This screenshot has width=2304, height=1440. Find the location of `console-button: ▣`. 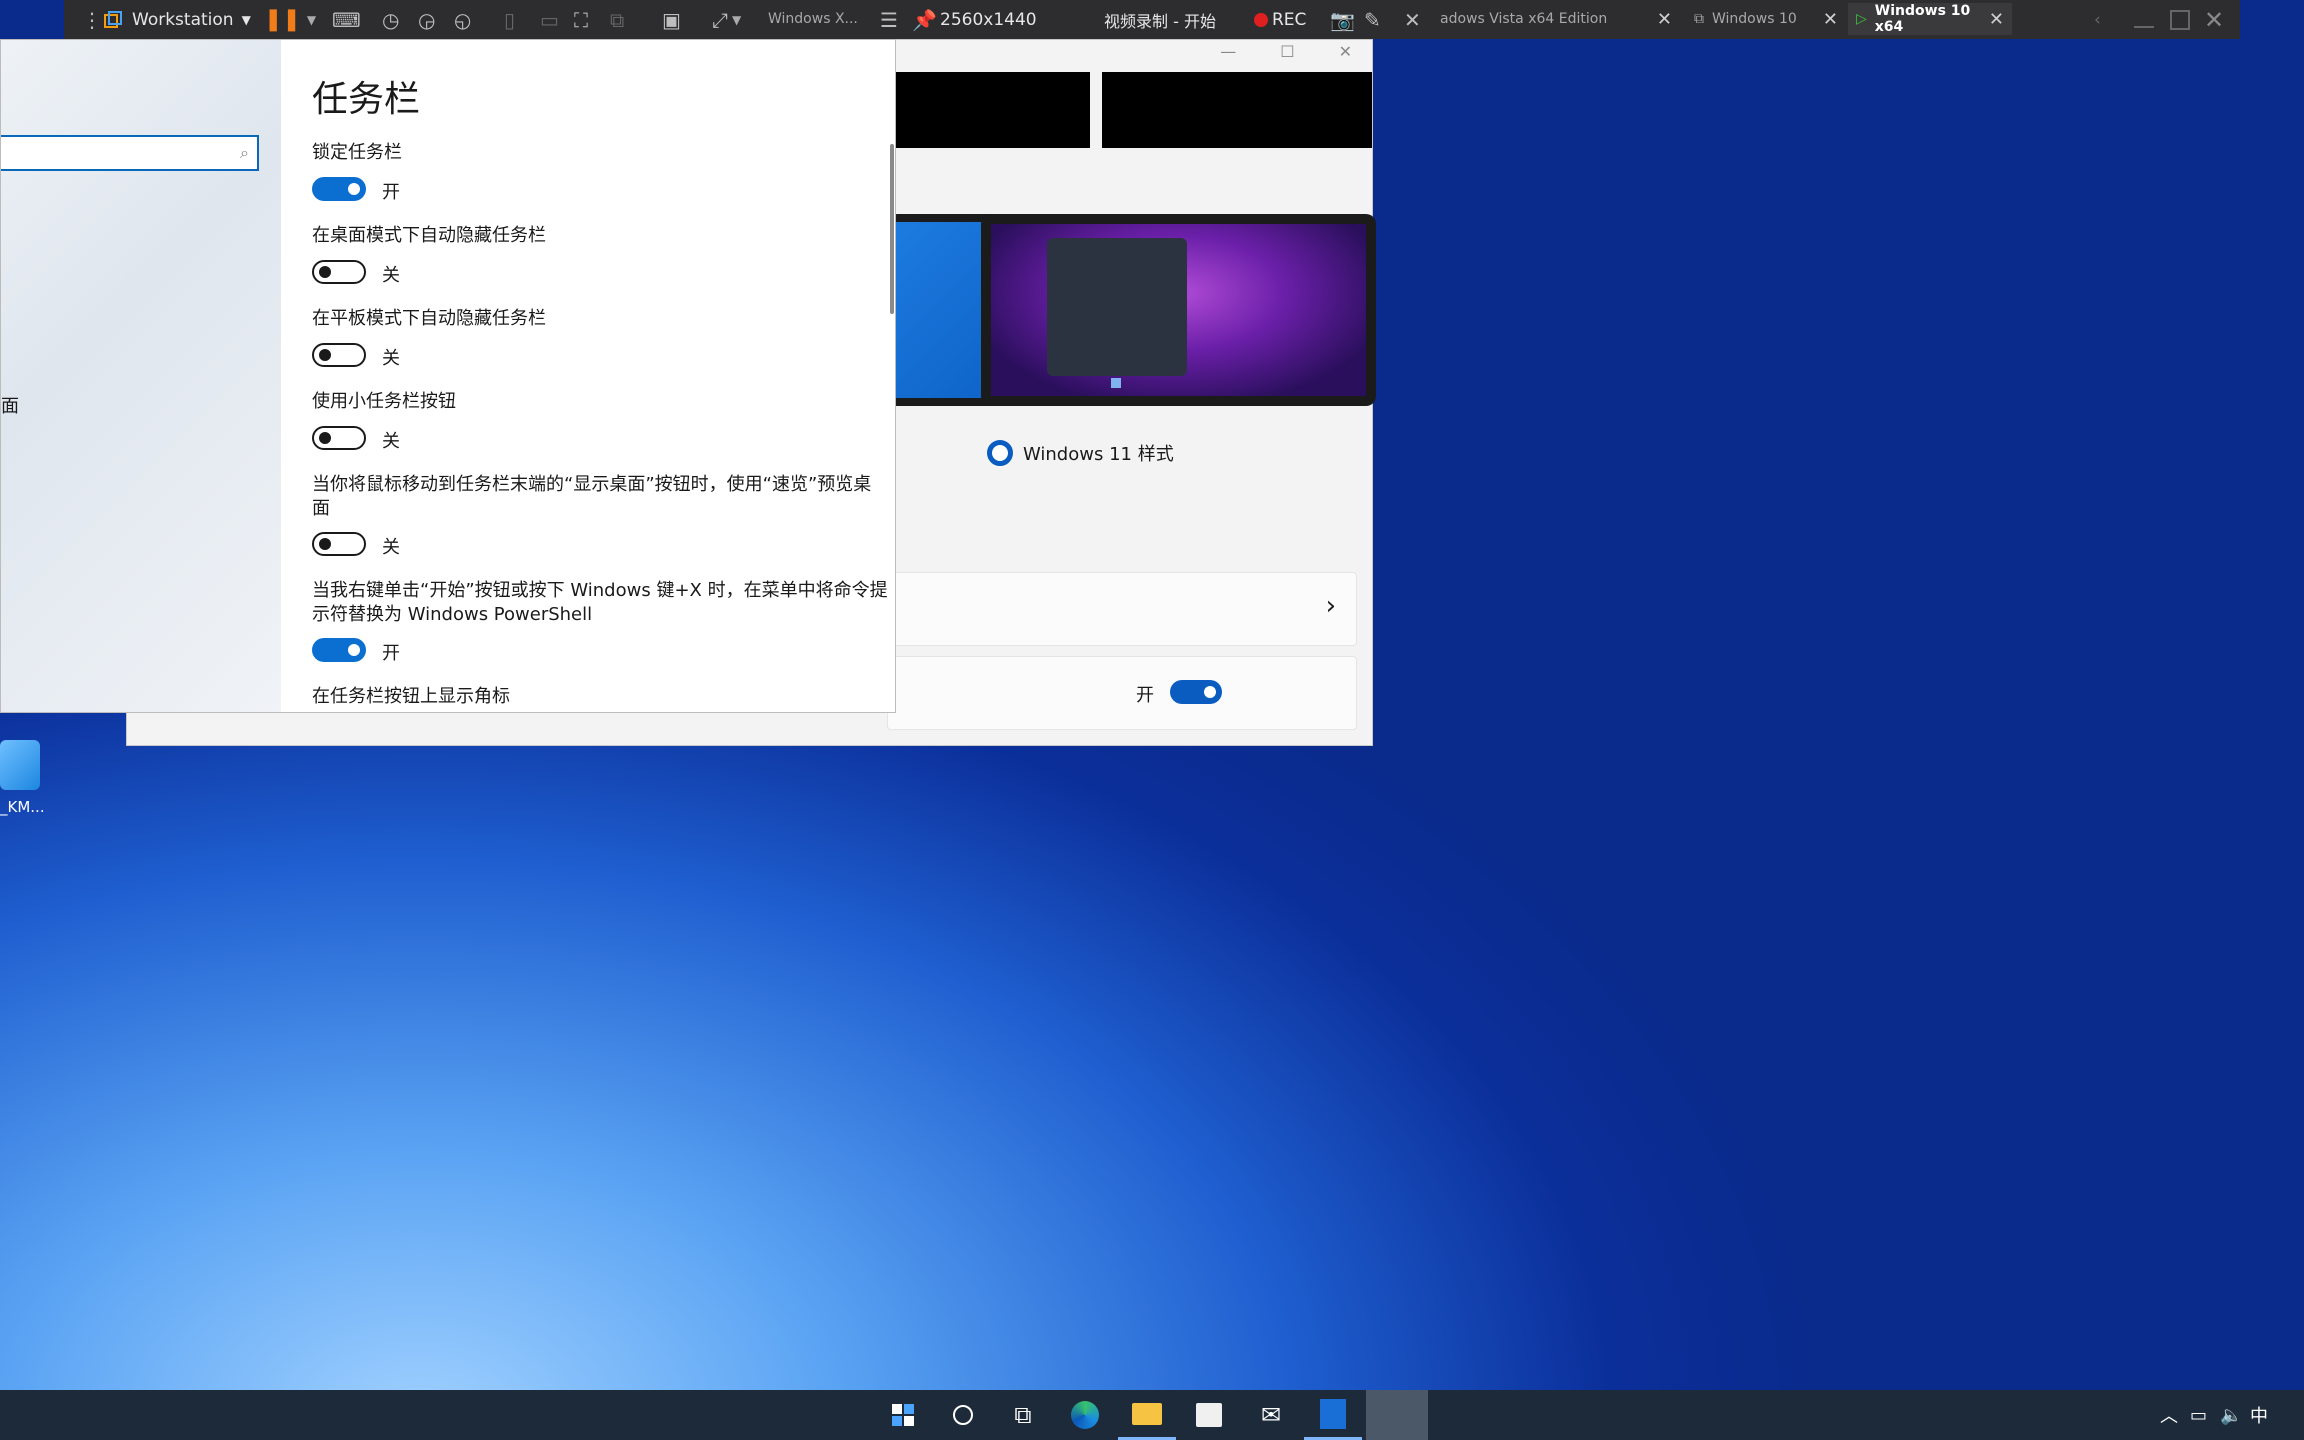

console-button: ▣ is located at coordinates (671, 19).